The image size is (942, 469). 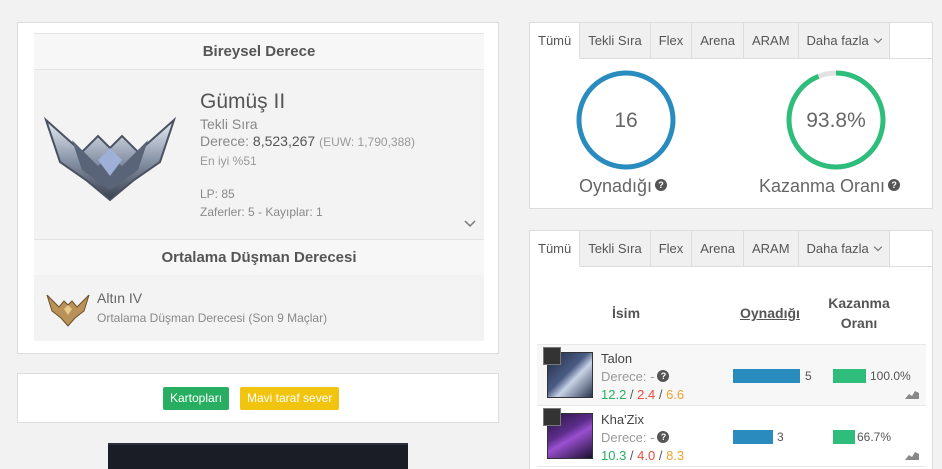 What do you see at coordinates (196, 398) in the screenshot?
I see `tag-cards: Kartopları` at bounding box center [196, 398].